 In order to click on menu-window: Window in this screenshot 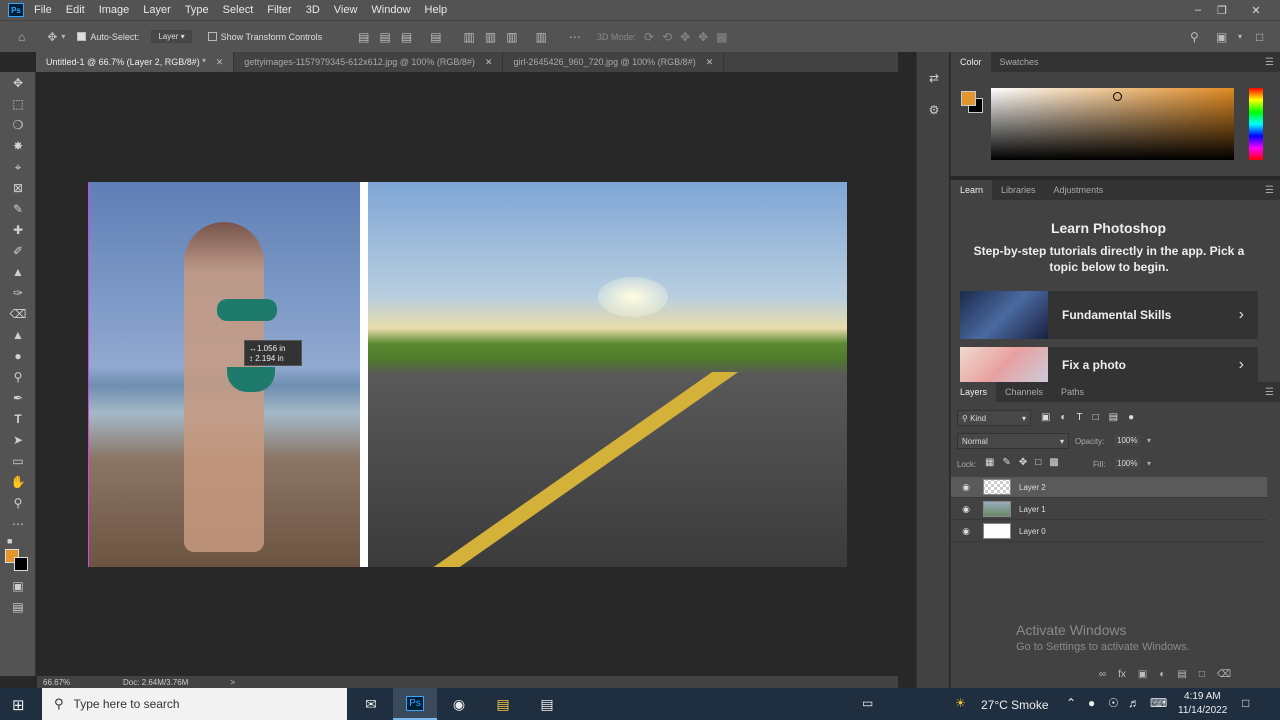, I will do `click(390, 10)`.